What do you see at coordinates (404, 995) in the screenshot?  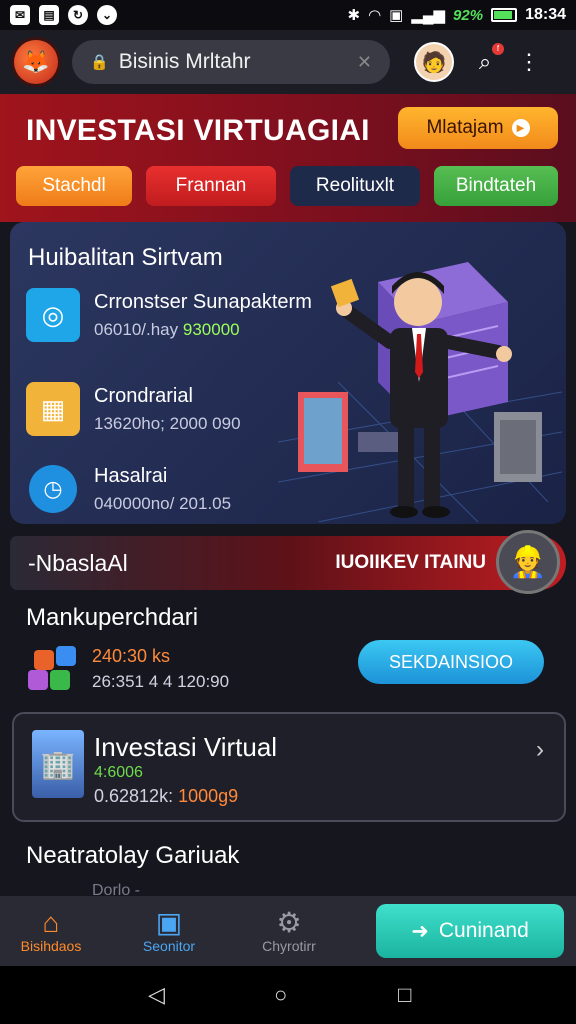 I see `recents-icon: □` at bounding box center [404, 995].